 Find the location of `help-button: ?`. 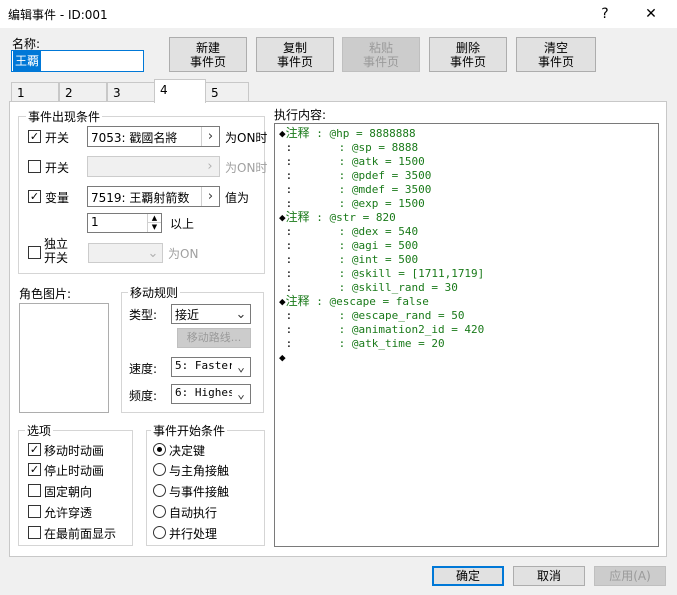

help-button: ? is located at coordinates (605, 14).